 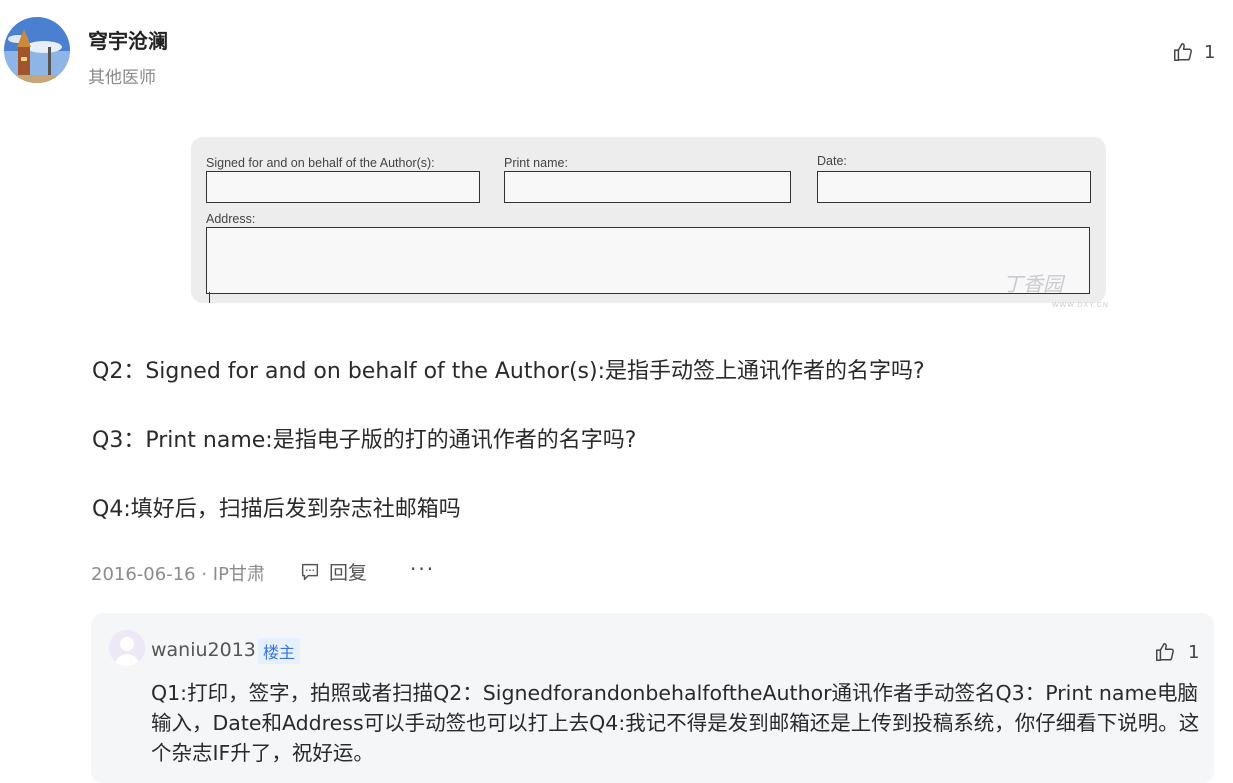 I want to click on reply-button: 回复, so click(x=333, y=571).